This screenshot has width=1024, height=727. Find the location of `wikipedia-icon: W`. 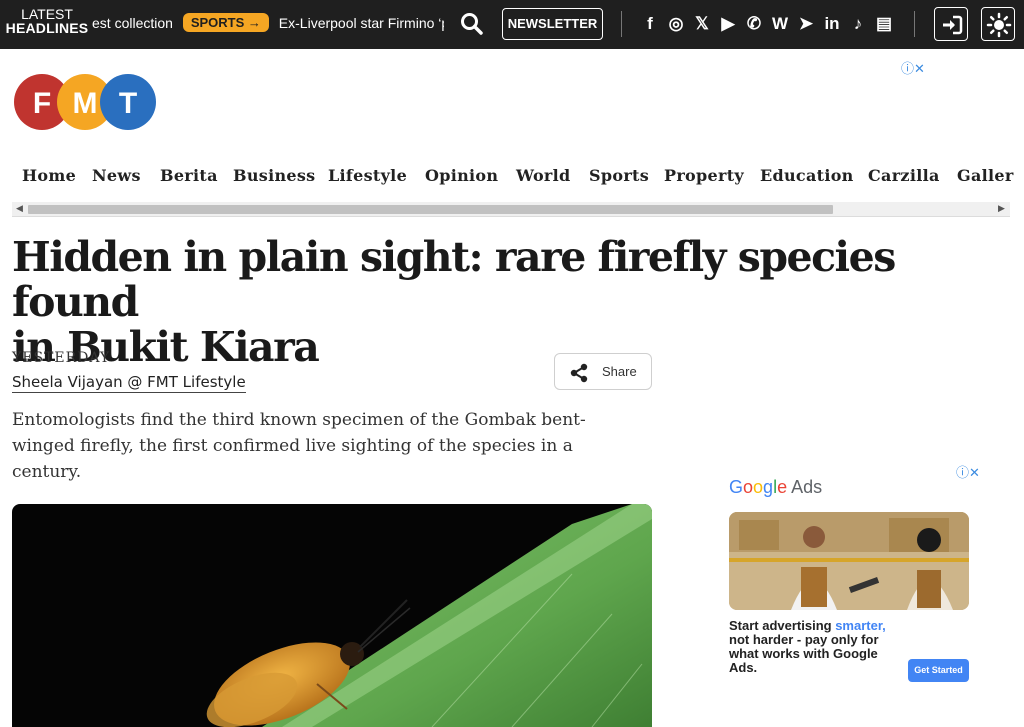

wikipedia-icon: W is located at coordinates (780, 24).